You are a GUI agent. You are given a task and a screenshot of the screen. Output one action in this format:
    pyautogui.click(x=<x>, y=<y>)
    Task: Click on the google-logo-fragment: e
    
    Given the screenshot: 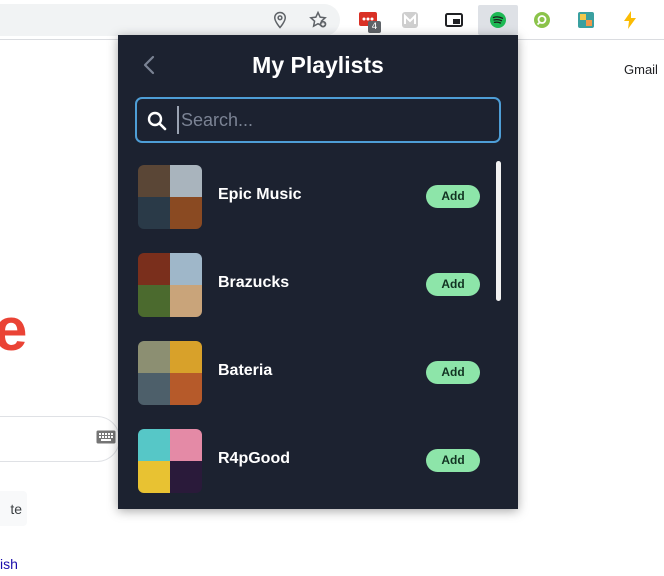 What is the action you would take?
    pyautogui.click(x=14, y=329)
    